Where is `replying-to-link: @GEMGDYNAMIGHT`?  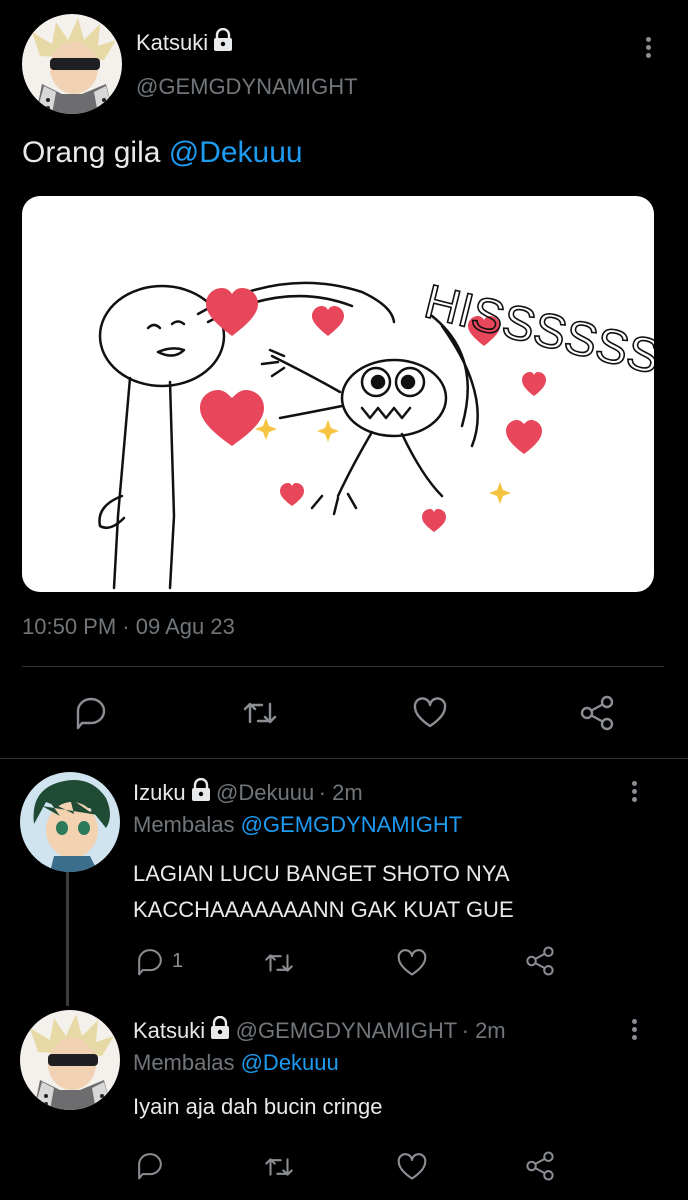
replying-to-link: @GEMGDYNAMIGHT is located at coordinates (352, 824).